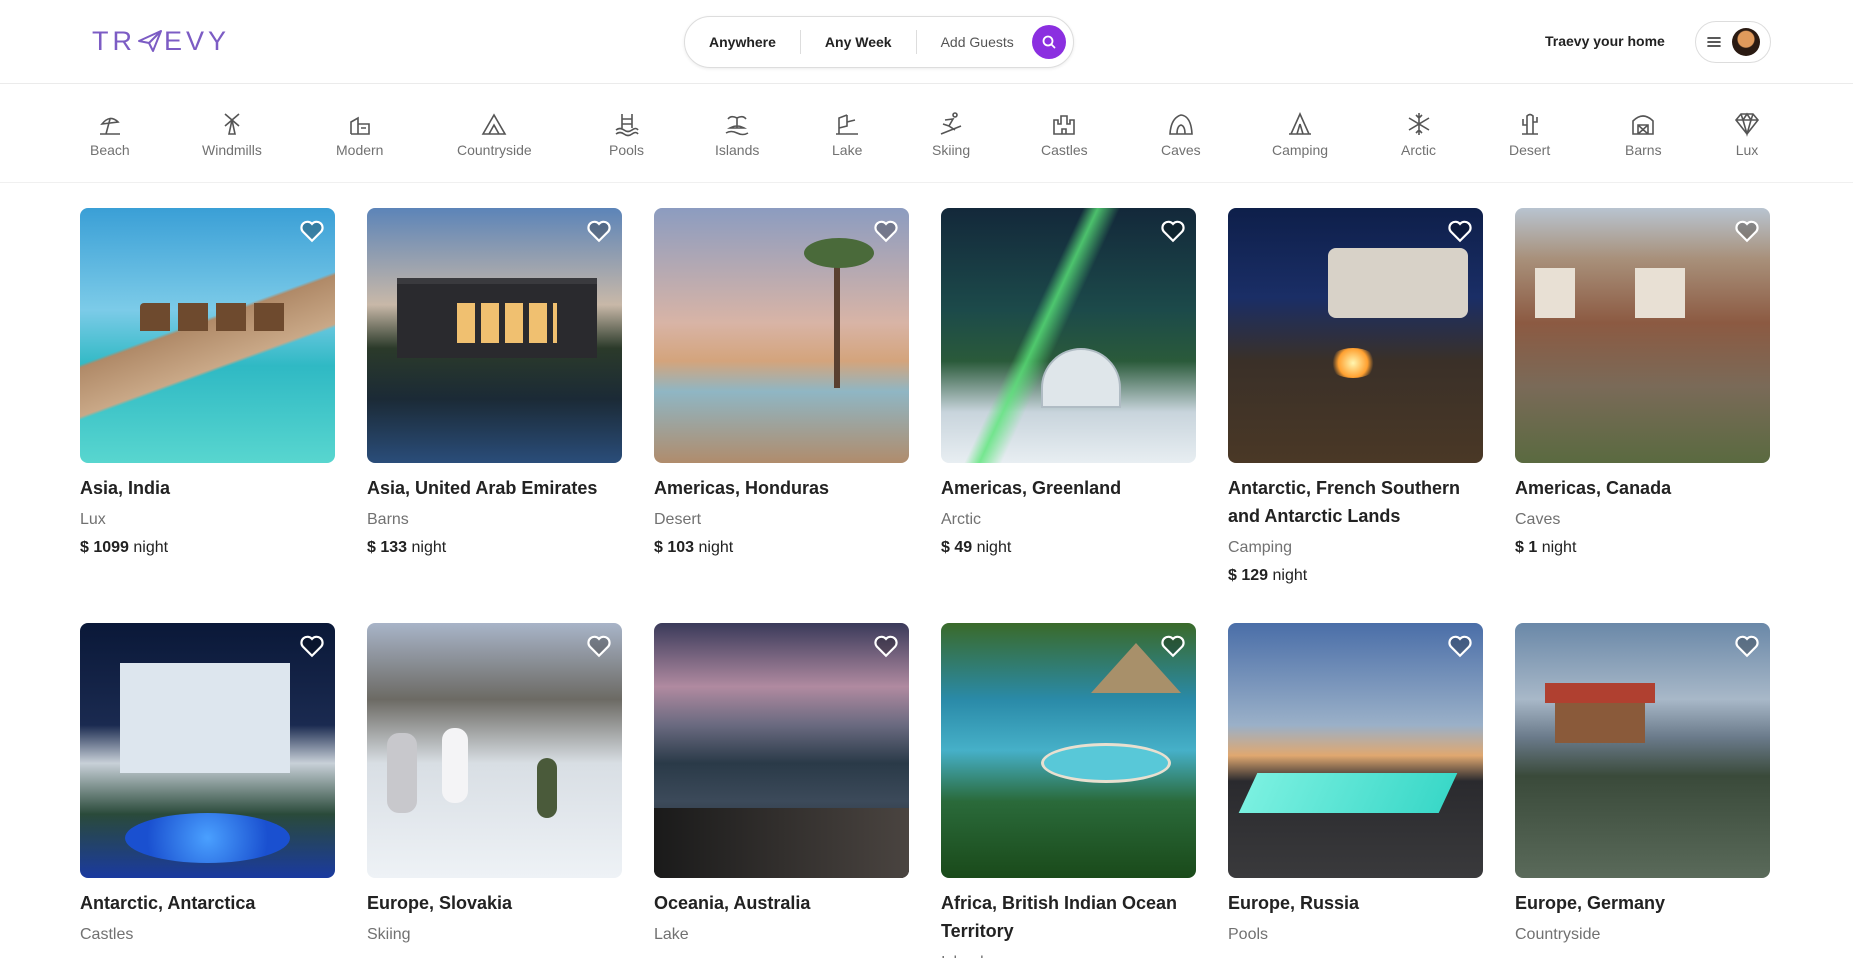 The height and width of the screenshot is (958, 1853). I want to click on add-guests-button: Add Guests, so click(977, 42).